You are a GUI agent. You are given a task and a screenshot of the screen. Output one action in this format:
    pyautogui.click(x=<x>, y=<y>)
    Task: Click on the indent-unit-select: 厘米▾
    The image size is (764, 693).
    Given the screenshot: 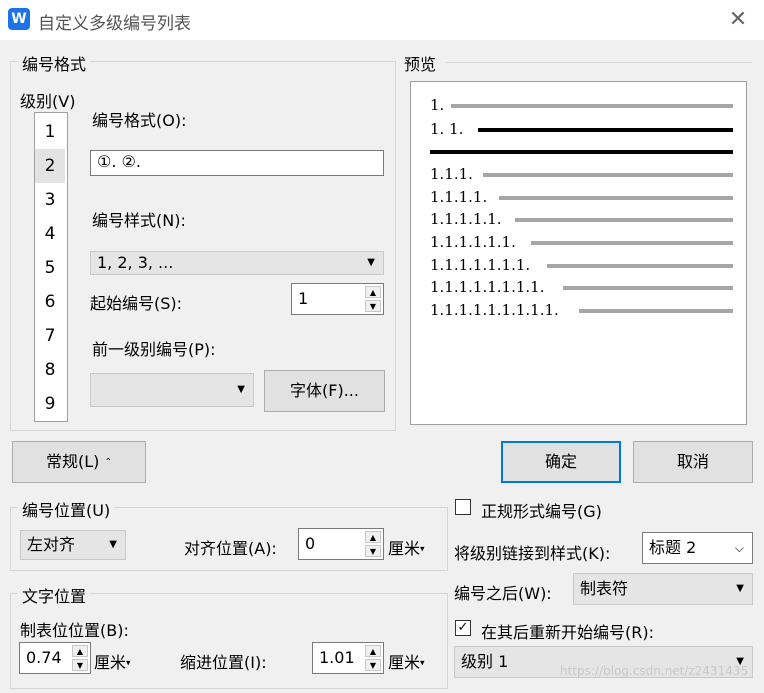 What is the action you would take?
    pyautogui.click(x=406, y=661)
    